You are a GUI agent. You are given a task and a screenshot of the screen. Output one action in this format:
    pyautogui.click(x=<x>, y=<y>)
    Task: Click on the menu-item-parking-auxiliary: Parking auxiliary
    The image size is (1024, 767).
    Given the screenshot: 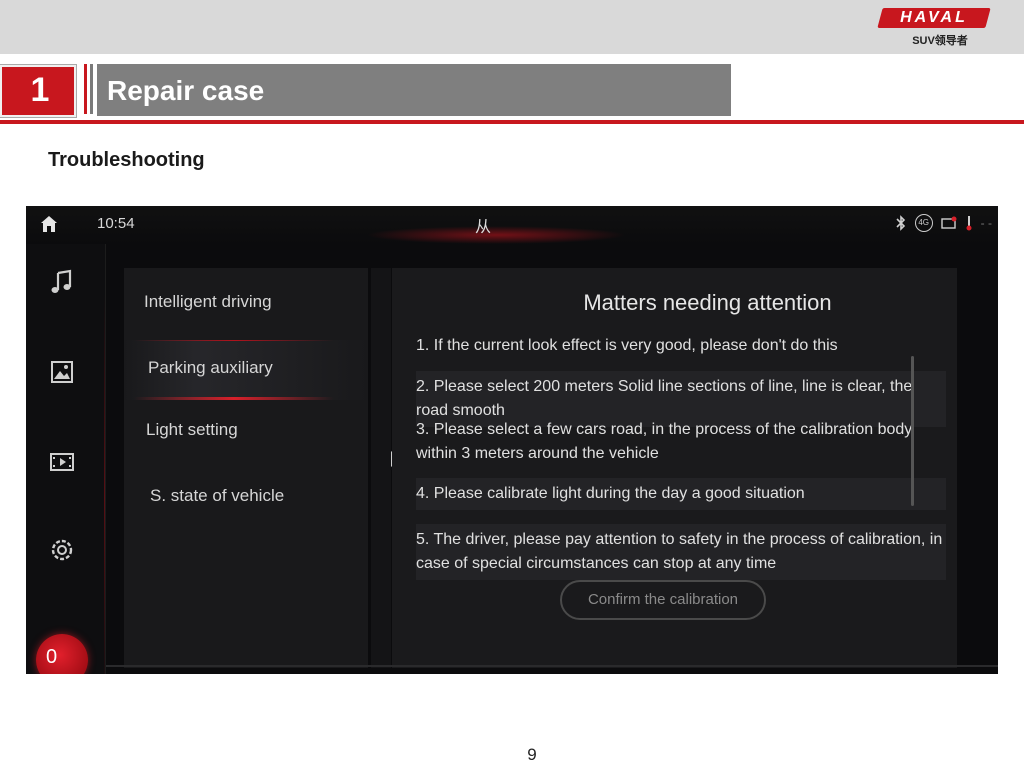 What is the action you would take?
    pyautogui.click(x=246, y=370)
    